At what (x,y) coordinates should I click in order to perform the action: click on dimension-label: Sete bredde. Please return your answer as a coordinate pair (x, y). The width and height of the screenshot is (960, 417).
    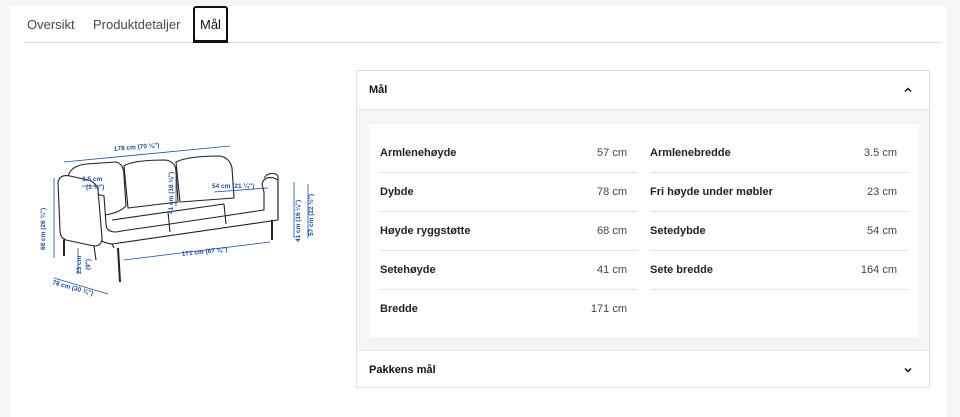
    Looking at the image, I should click on (681, 270).